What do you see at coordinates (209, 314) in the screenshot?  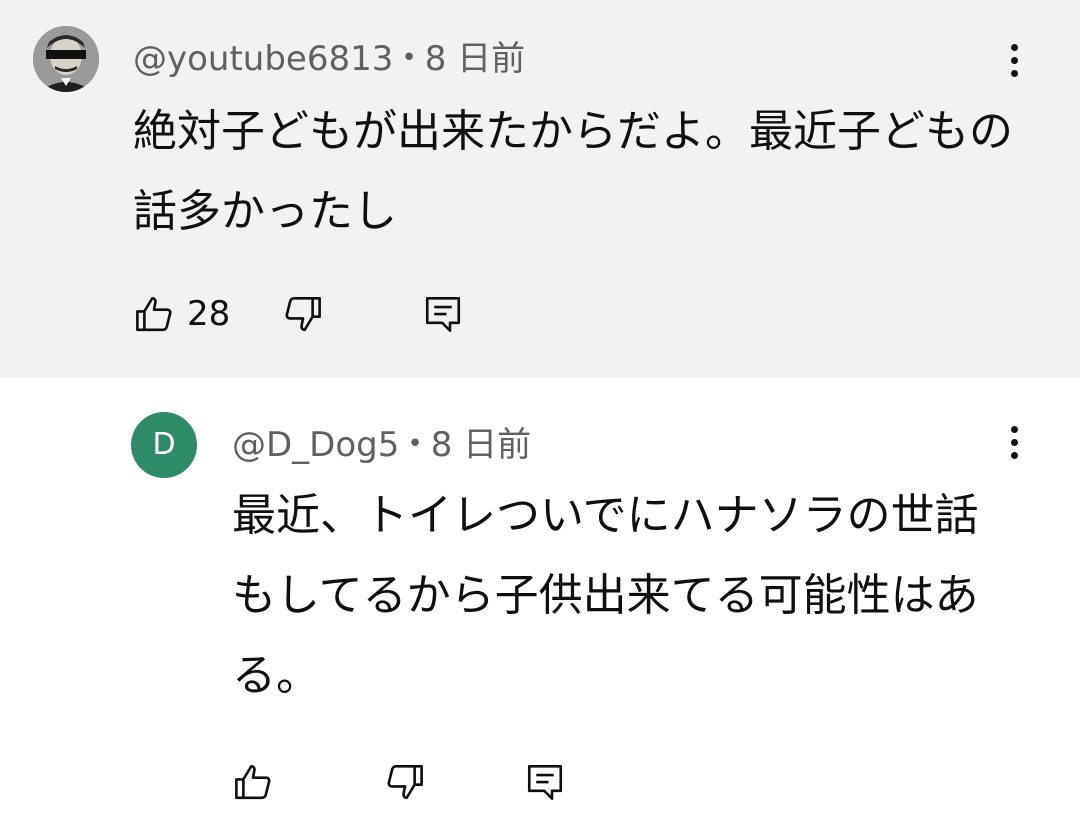 I see `like-count: 28` at bounding box center [209, 314].